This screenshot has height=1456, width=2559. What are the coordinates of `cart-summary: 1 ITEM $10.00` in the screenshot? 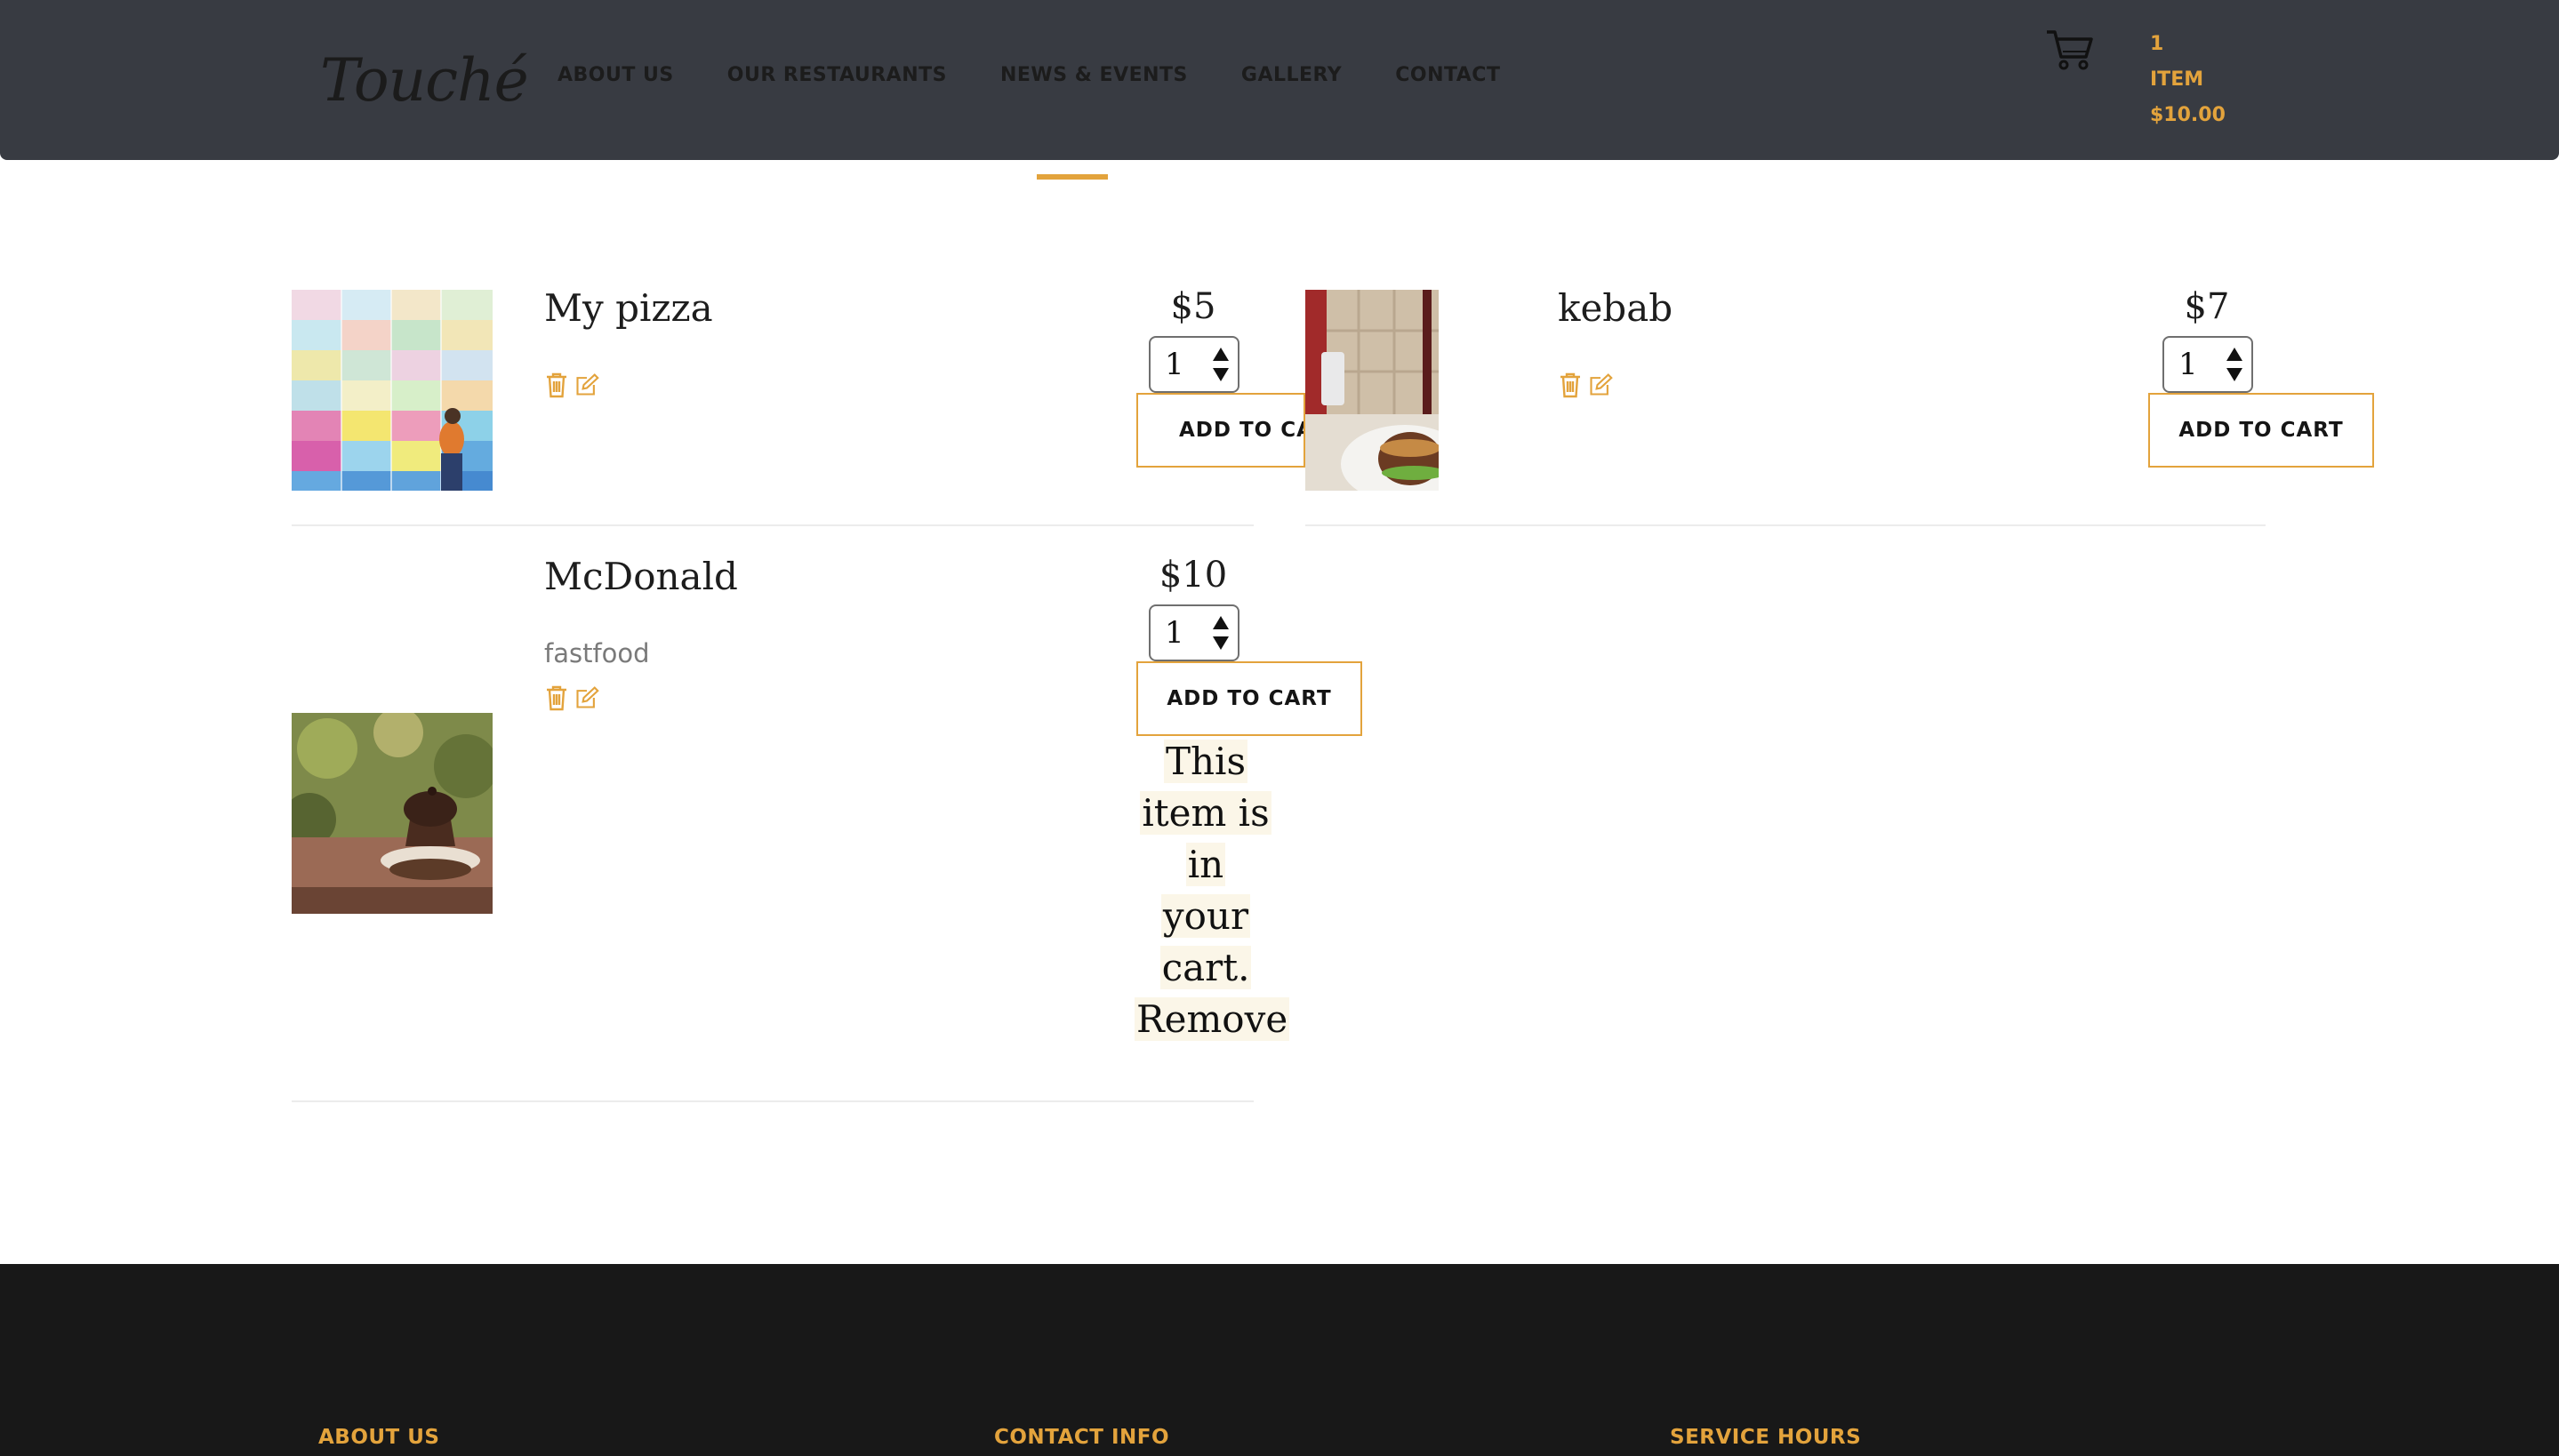 It's located at (2188, 80).